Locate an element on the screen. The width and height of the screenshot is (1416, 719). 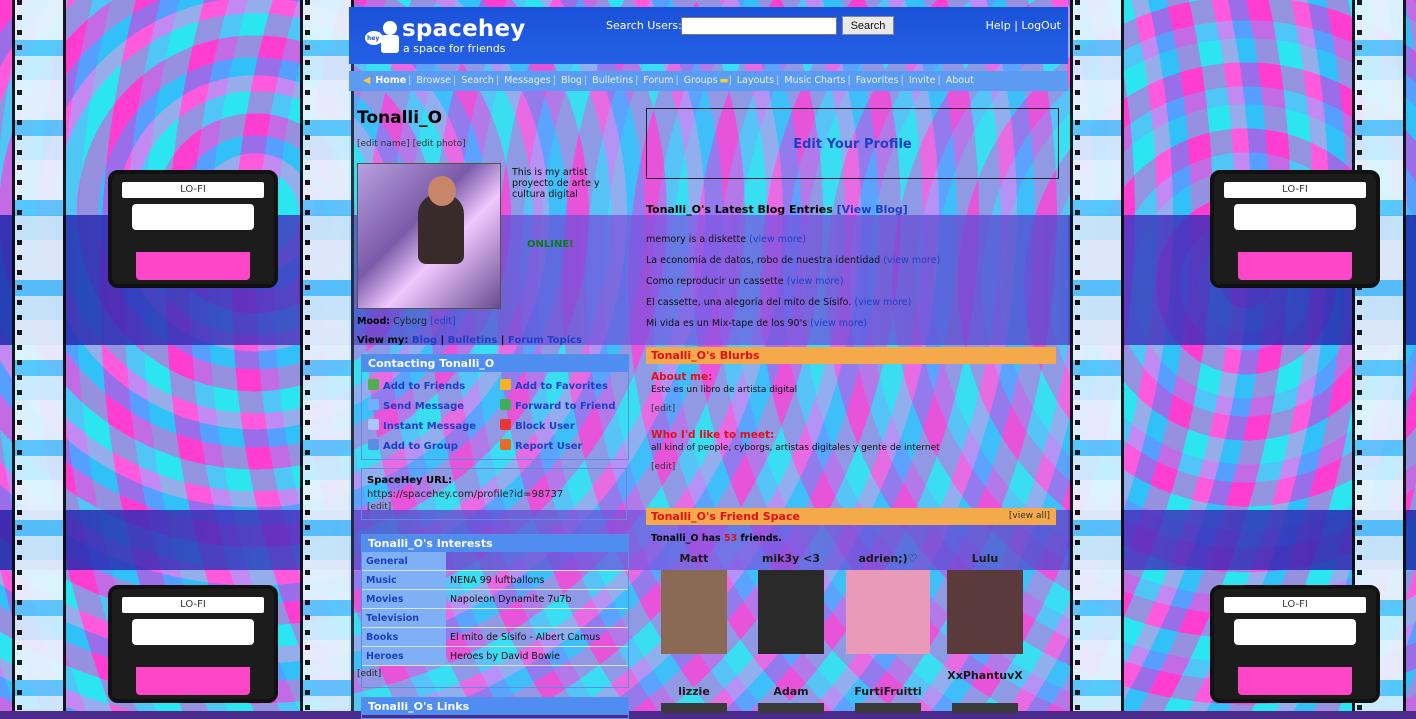
profile-photo is located at coordinates (429, 236).